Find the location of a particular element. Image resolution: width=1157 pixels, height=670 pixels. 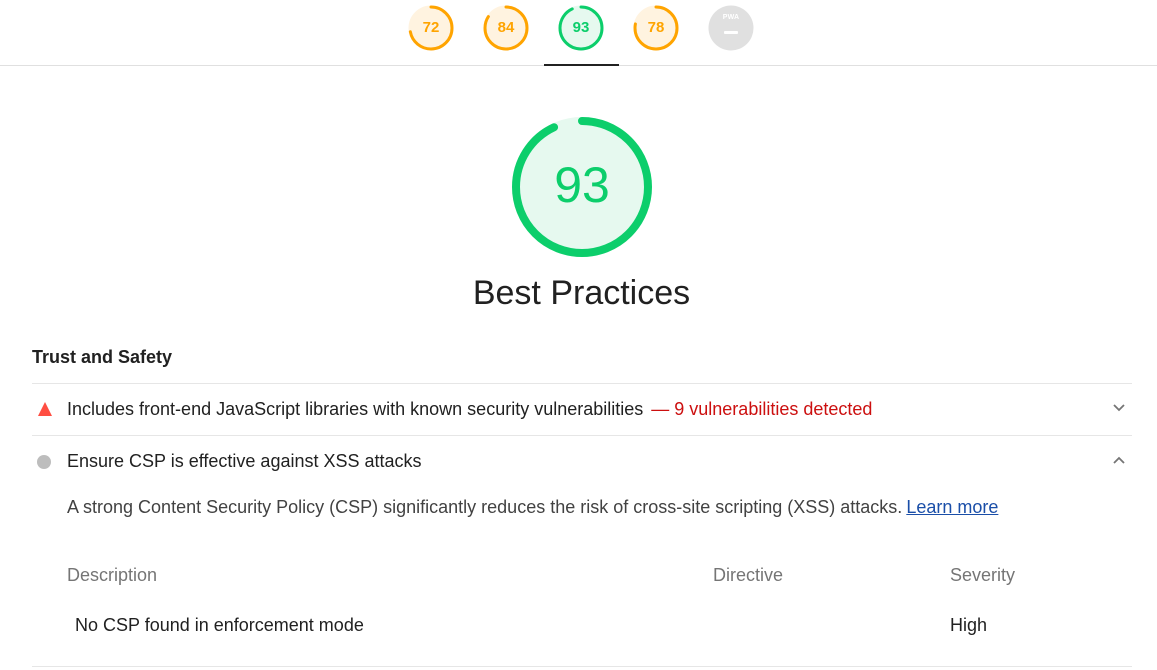

category-score-value: 93 is located at coordinates (582, 185).